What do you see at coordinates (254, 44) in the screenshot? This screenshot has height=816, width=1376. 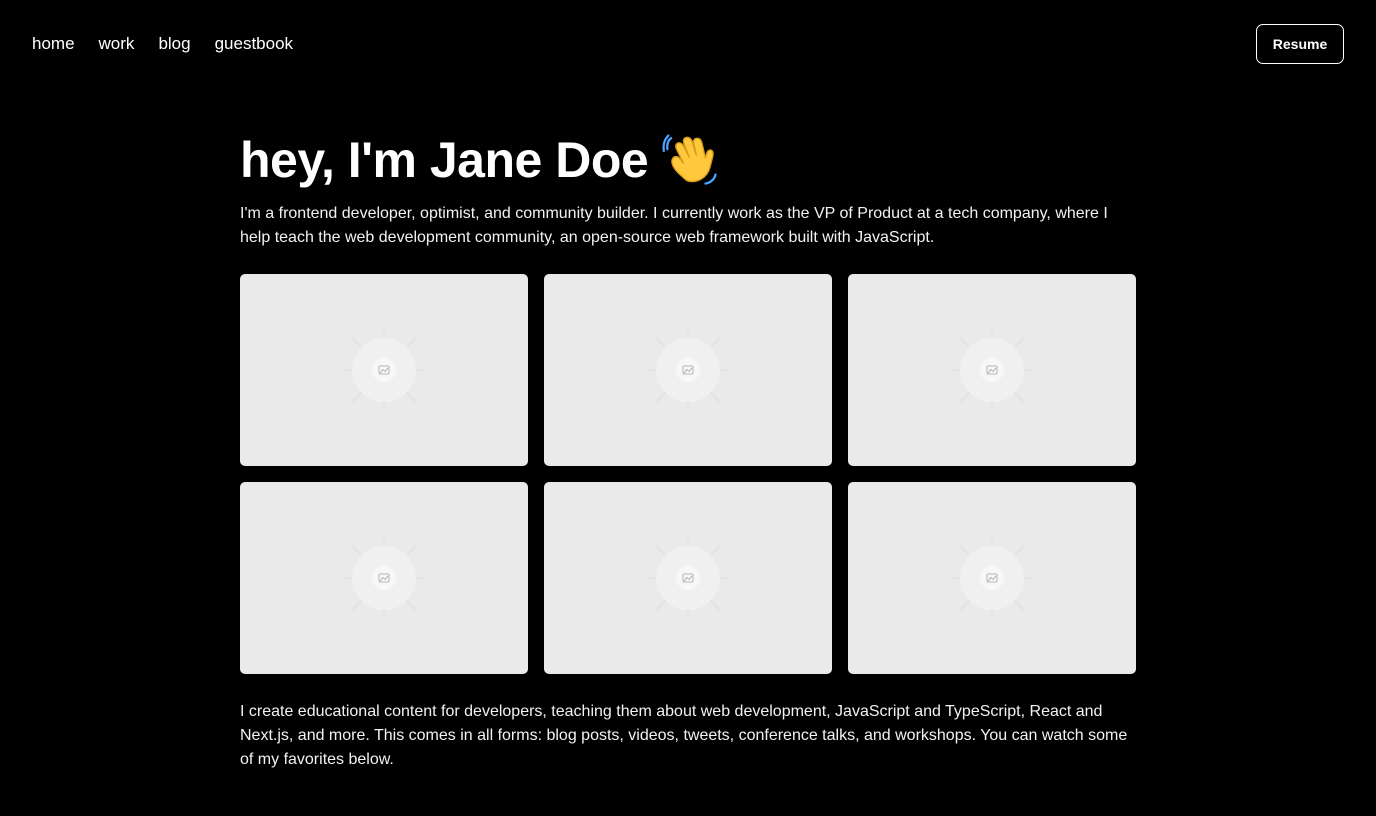 I see `nav-link-guestbook: guestbook` at bounding box center [254, 44].